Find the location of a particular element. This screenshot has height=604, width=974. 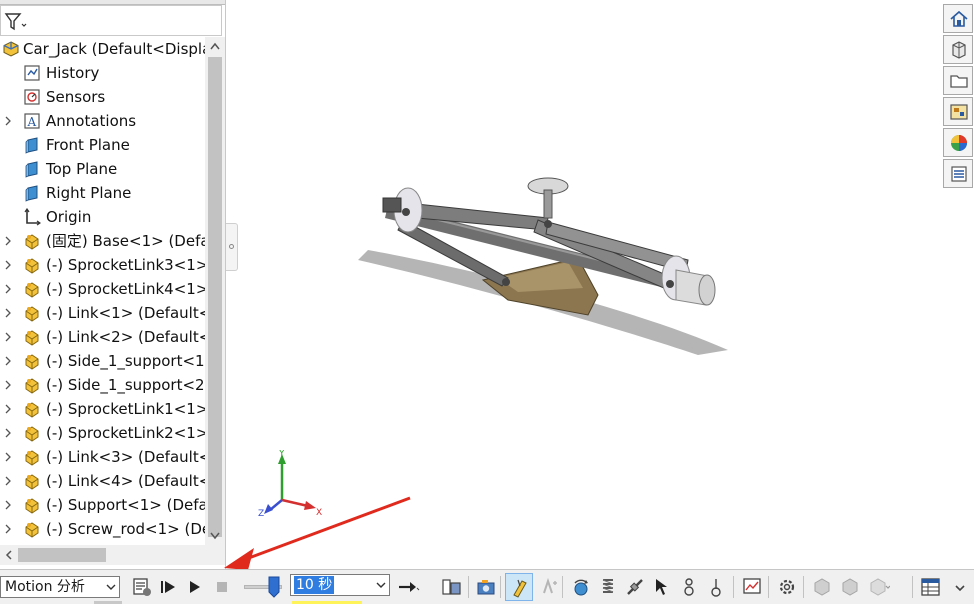

view-option-1-button is located at coordinates (822, 587).